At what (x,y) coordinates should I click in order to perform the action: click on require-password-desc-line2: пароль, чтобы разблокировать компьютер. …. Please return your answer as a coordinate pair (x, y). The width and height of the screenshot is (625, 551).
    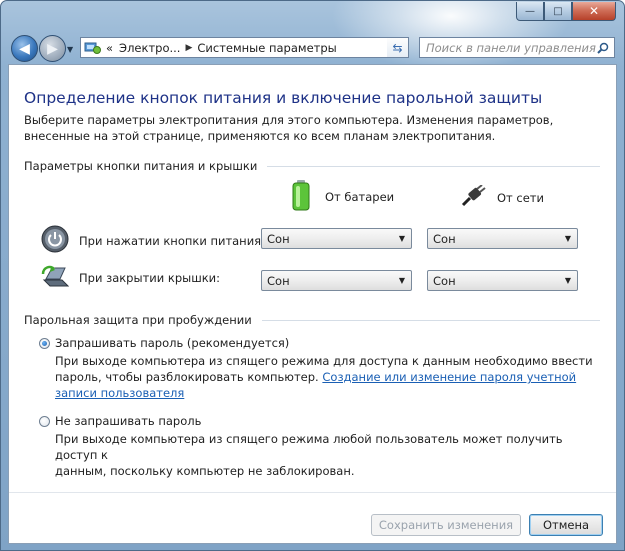
    Looking at the image, I should click on (325, 385).